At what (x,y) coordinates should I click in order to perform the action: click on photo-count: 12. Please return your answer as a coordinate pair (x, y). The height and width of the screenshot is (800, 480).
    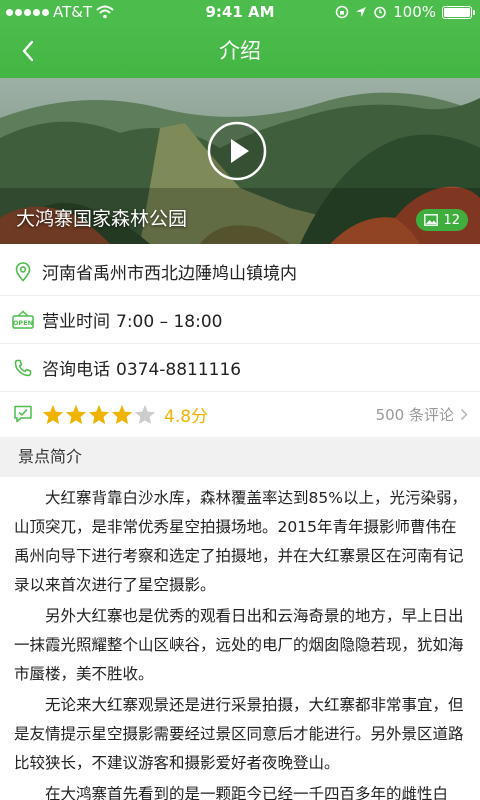
    Looking at the image, I should click on (451, 220).